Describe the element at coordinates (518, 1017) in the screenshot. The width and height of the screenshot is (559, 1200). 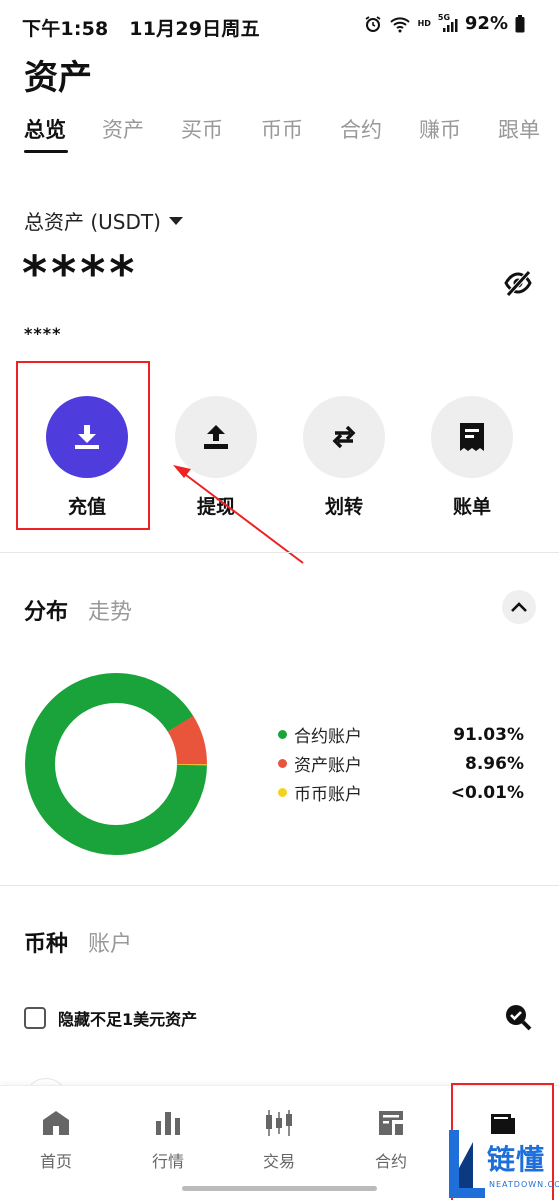
I see `search-check-icon` at that location.